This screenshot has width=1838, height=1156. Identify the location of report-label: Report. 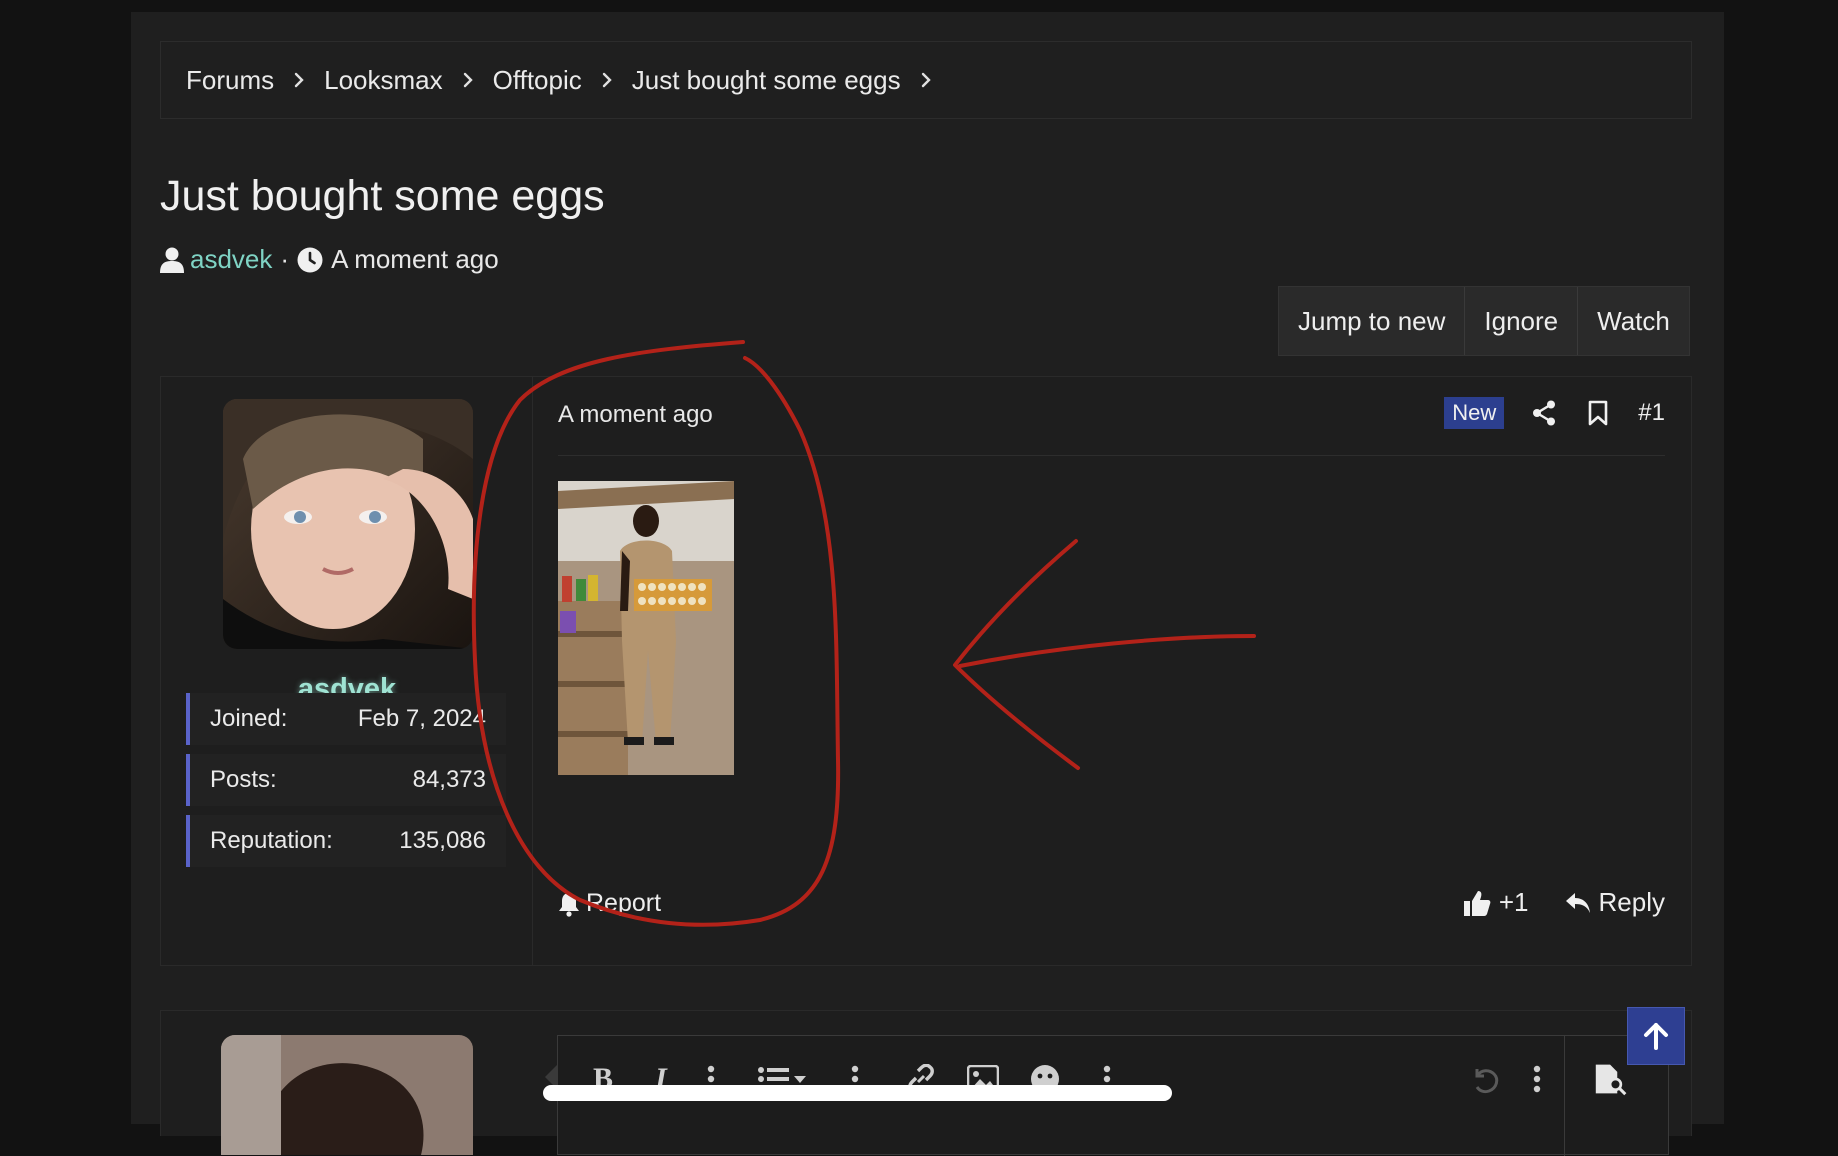
(624, 903).